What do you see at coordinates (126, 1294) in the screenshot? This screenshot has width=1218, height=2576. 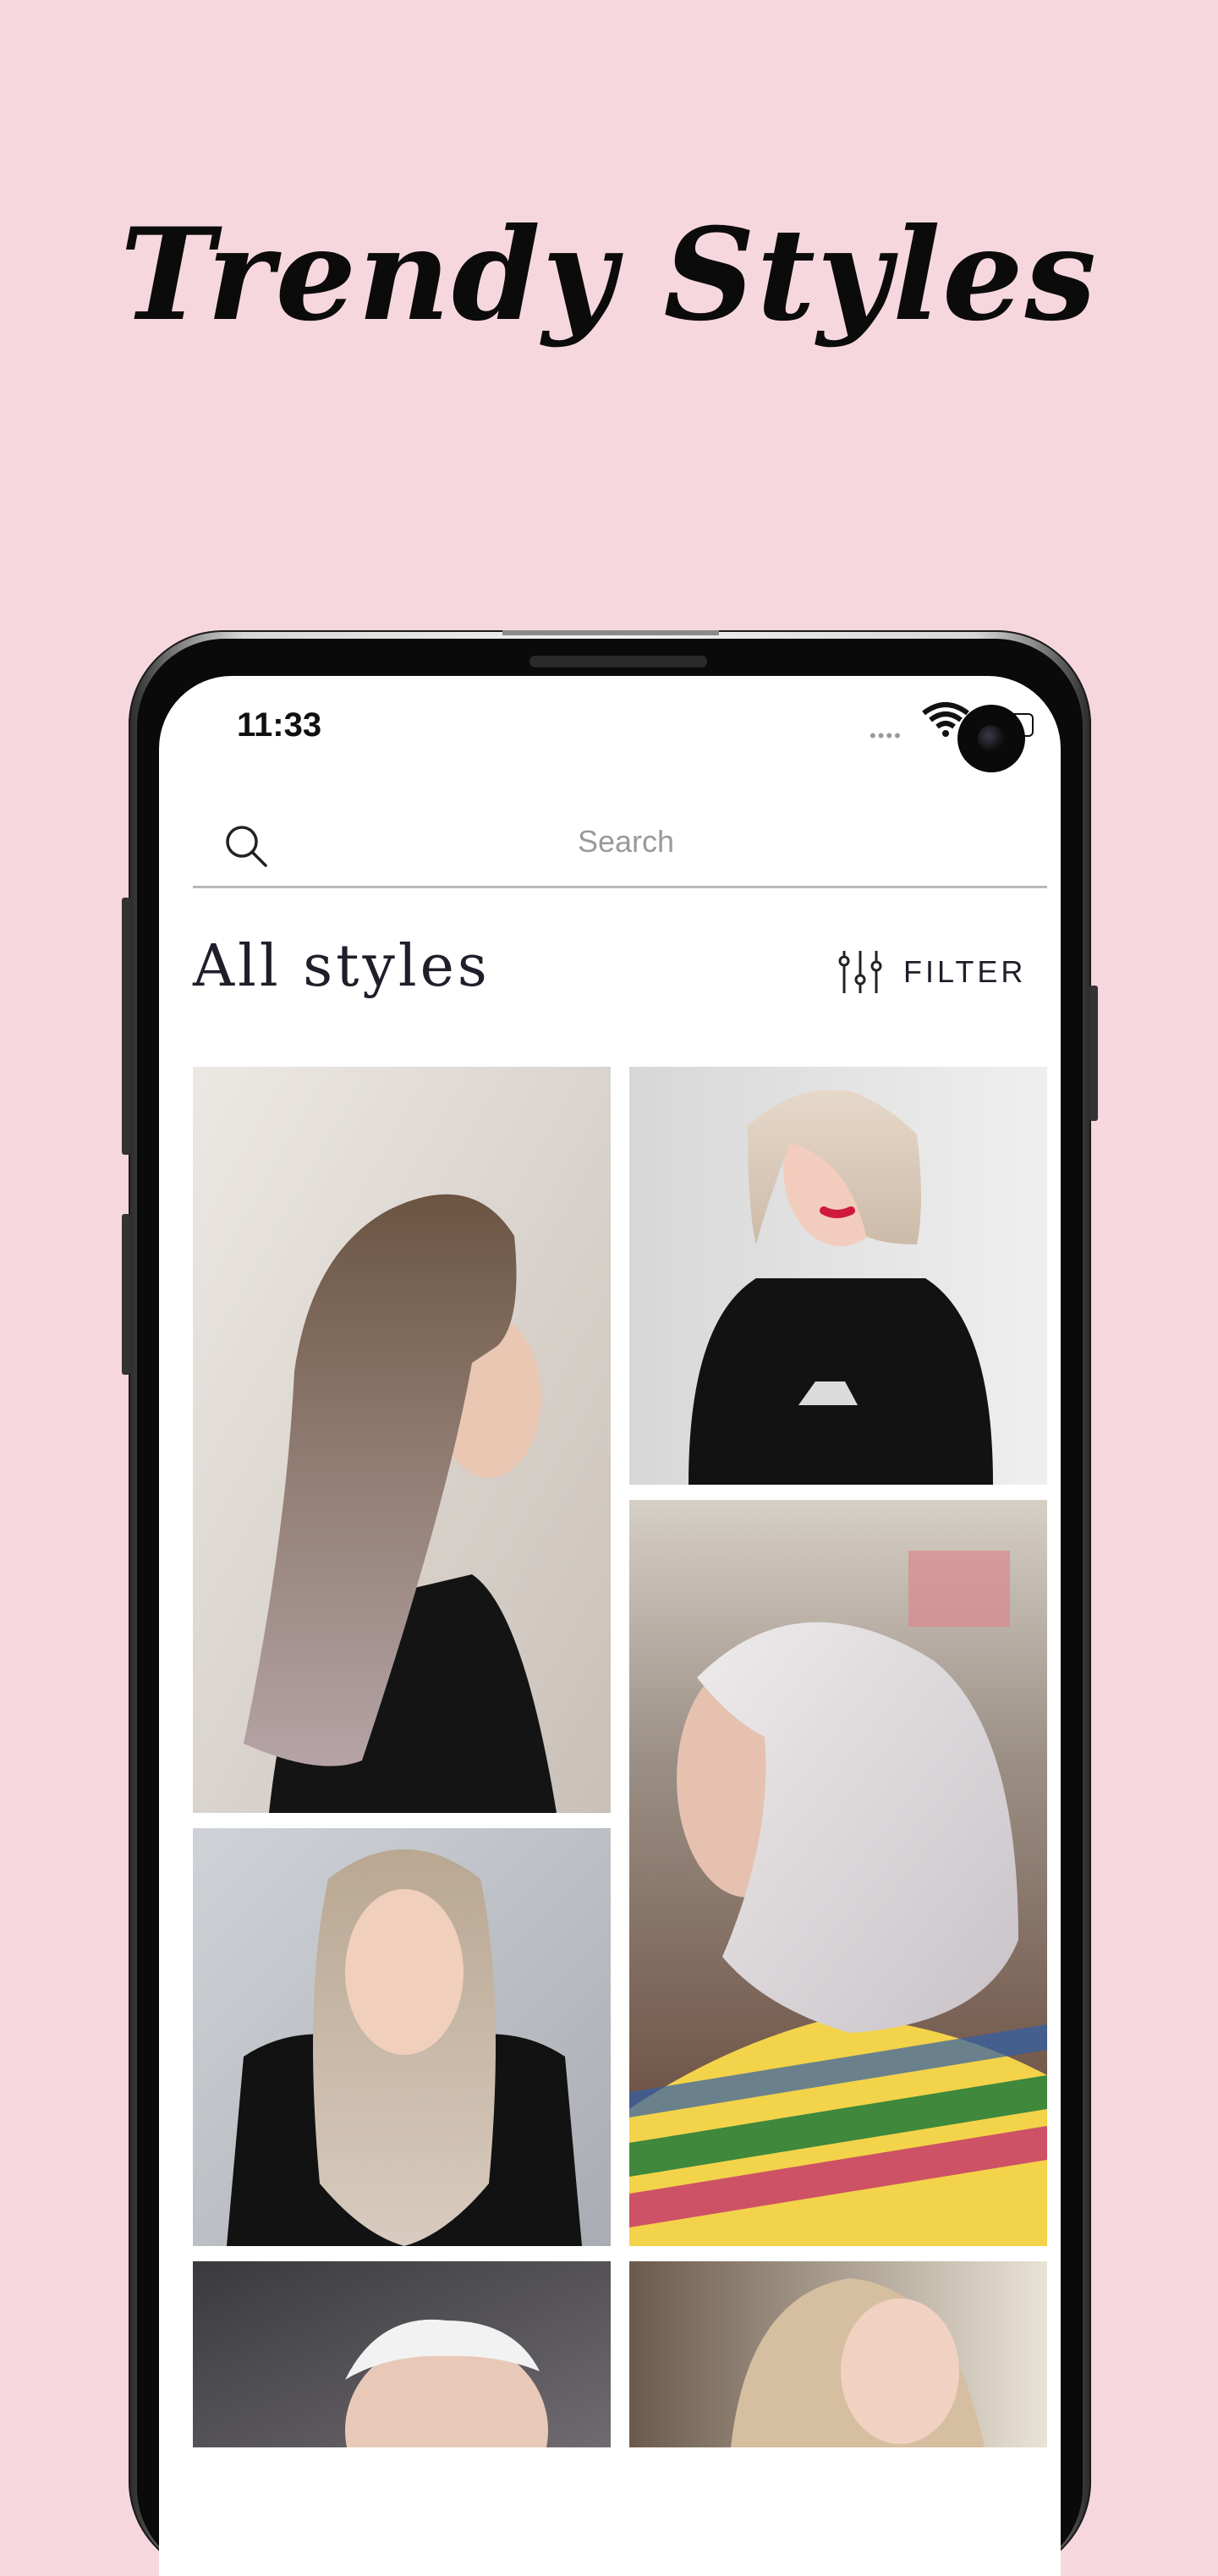 I see `volume-down-button` at bounding box center [126, 1294].